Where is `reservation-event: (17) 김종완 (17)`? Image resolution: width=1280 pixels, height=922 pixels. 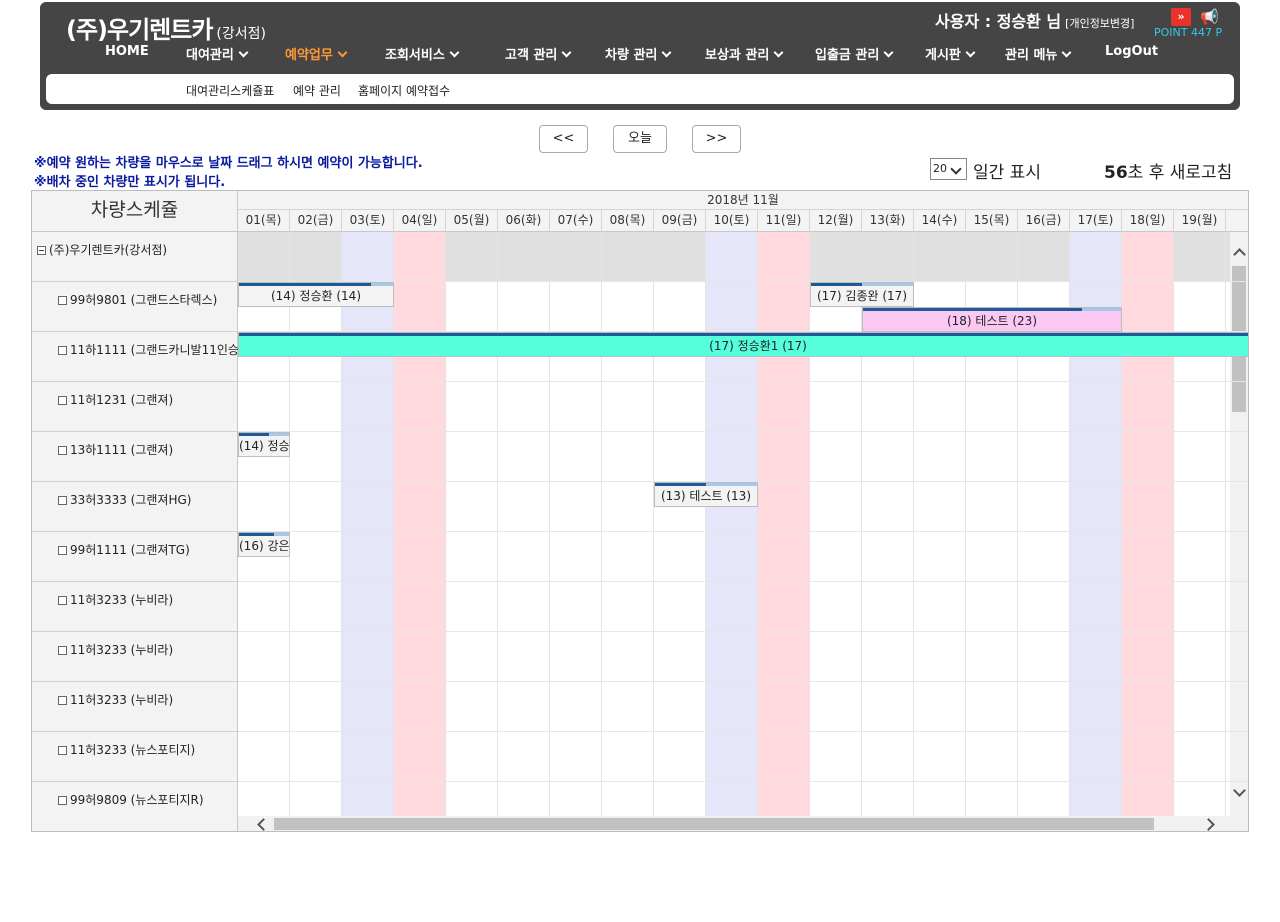 reservation-event: (17) 김종완 (17) is located at coordinates (862, 294).